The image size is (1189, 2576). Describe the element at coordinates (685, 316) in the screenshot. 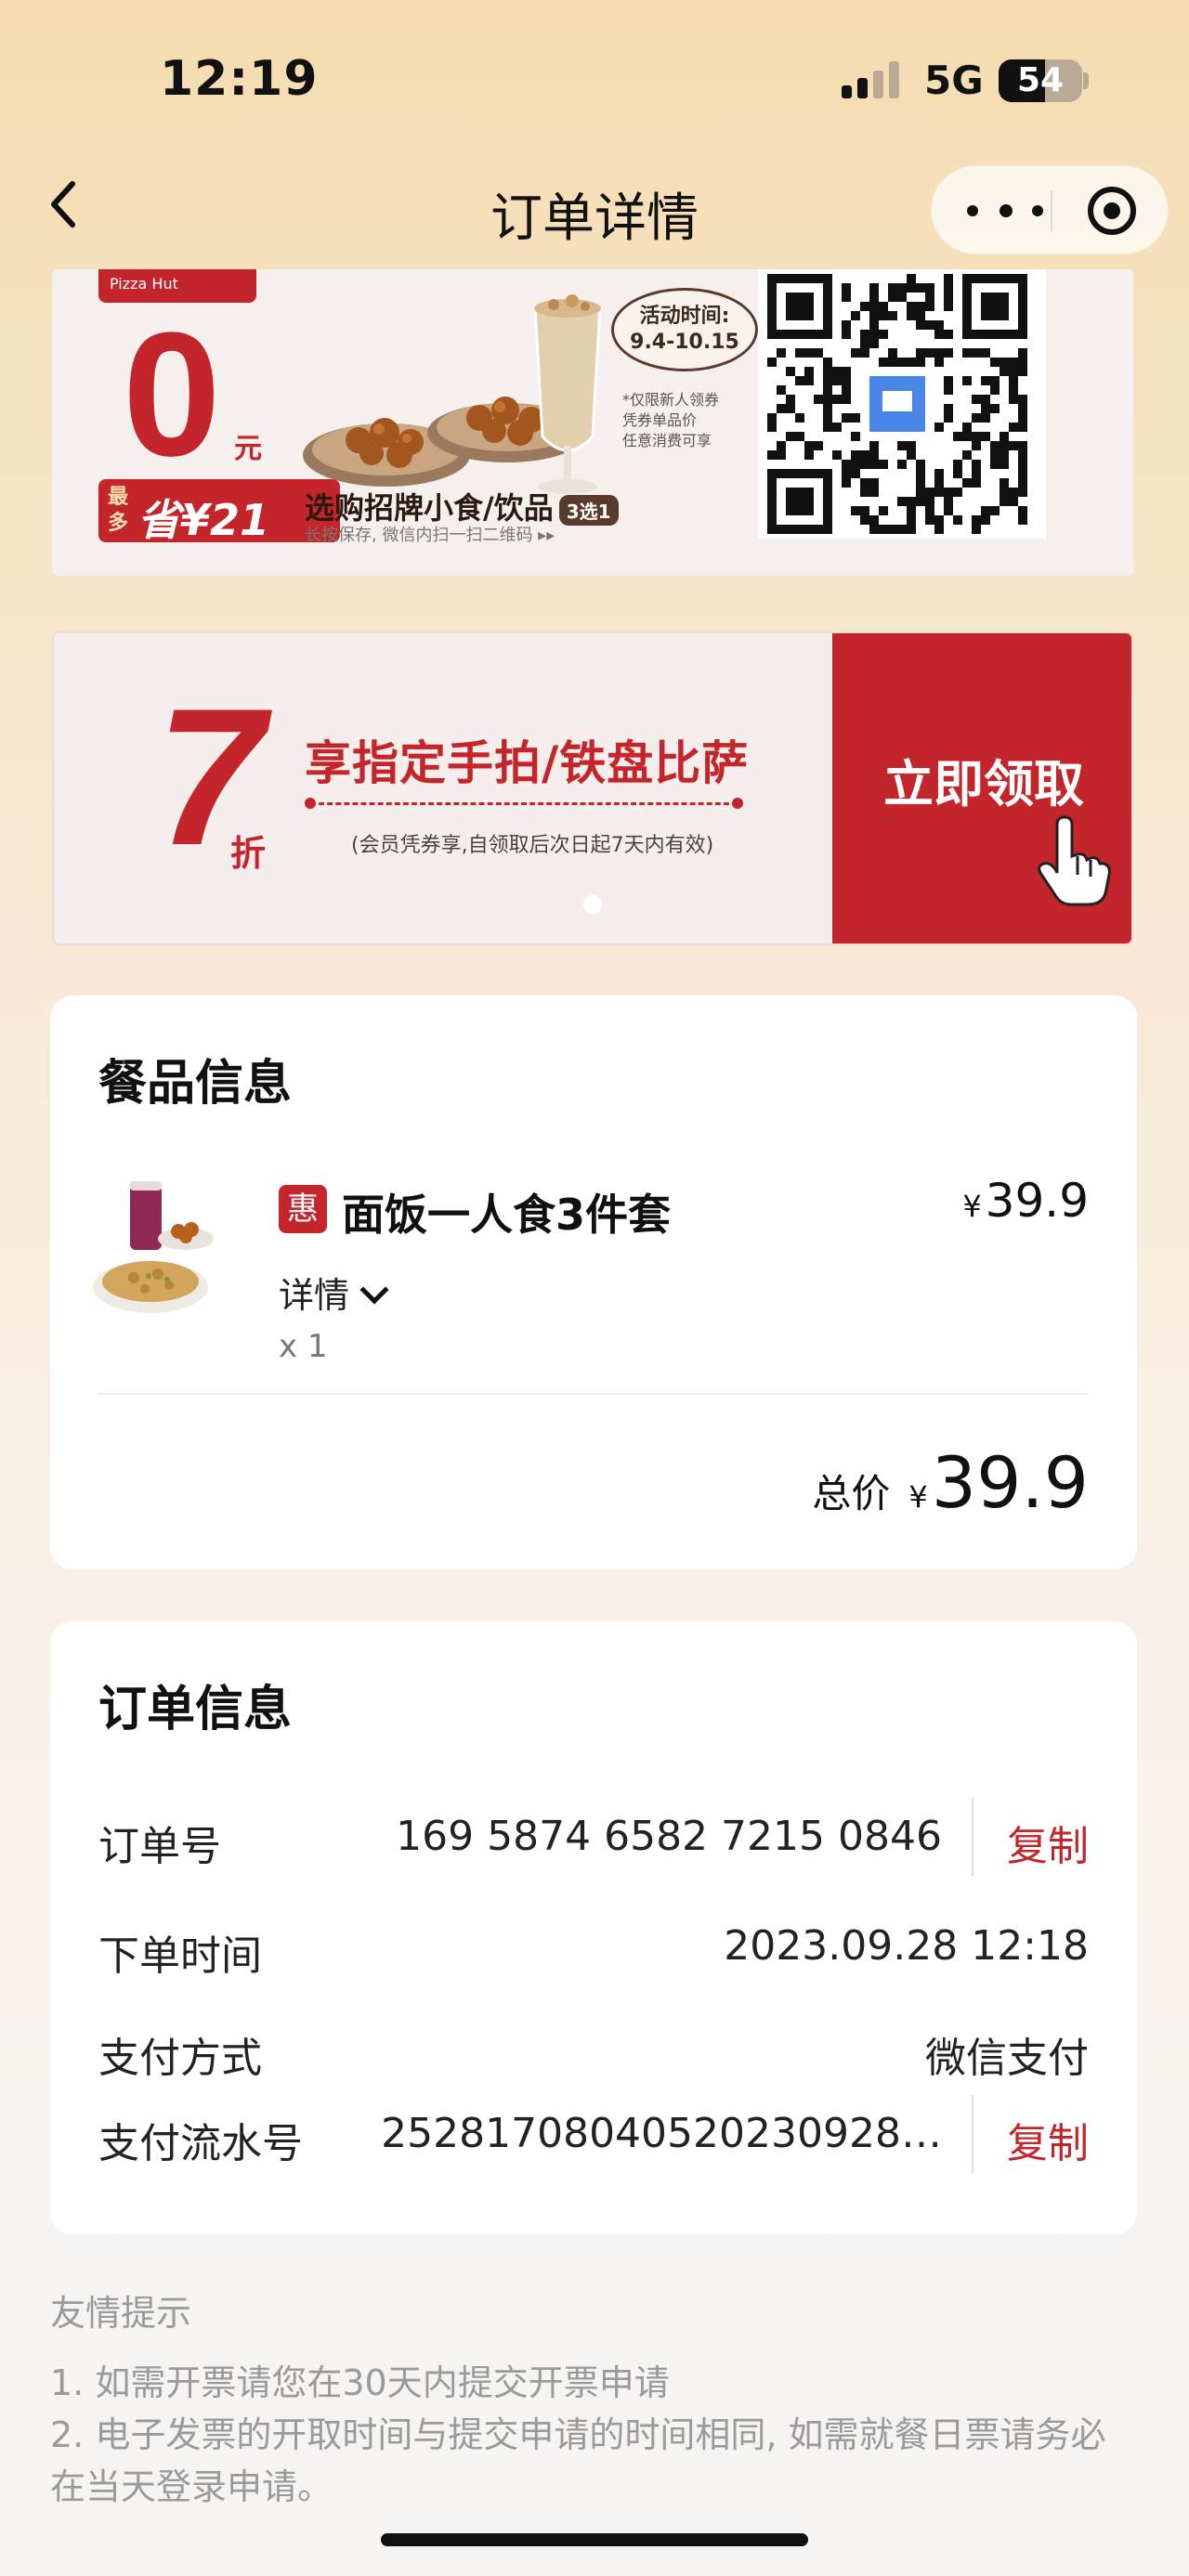

I see `activity-title: 活动时间:` at that location.